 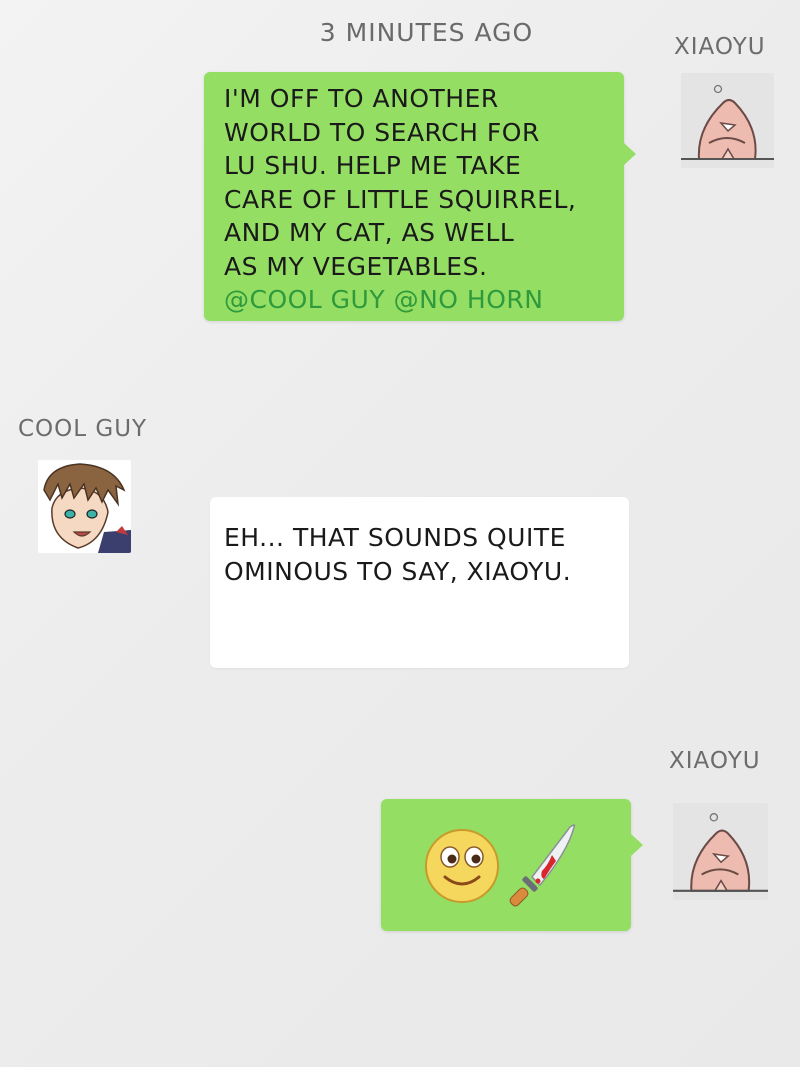 What do you see at coordinates (398, 571) in the screenshot?
I see `message-text-line: OMINOUS TO SAY, XIAOYU.` at bounding box center [398, 571].